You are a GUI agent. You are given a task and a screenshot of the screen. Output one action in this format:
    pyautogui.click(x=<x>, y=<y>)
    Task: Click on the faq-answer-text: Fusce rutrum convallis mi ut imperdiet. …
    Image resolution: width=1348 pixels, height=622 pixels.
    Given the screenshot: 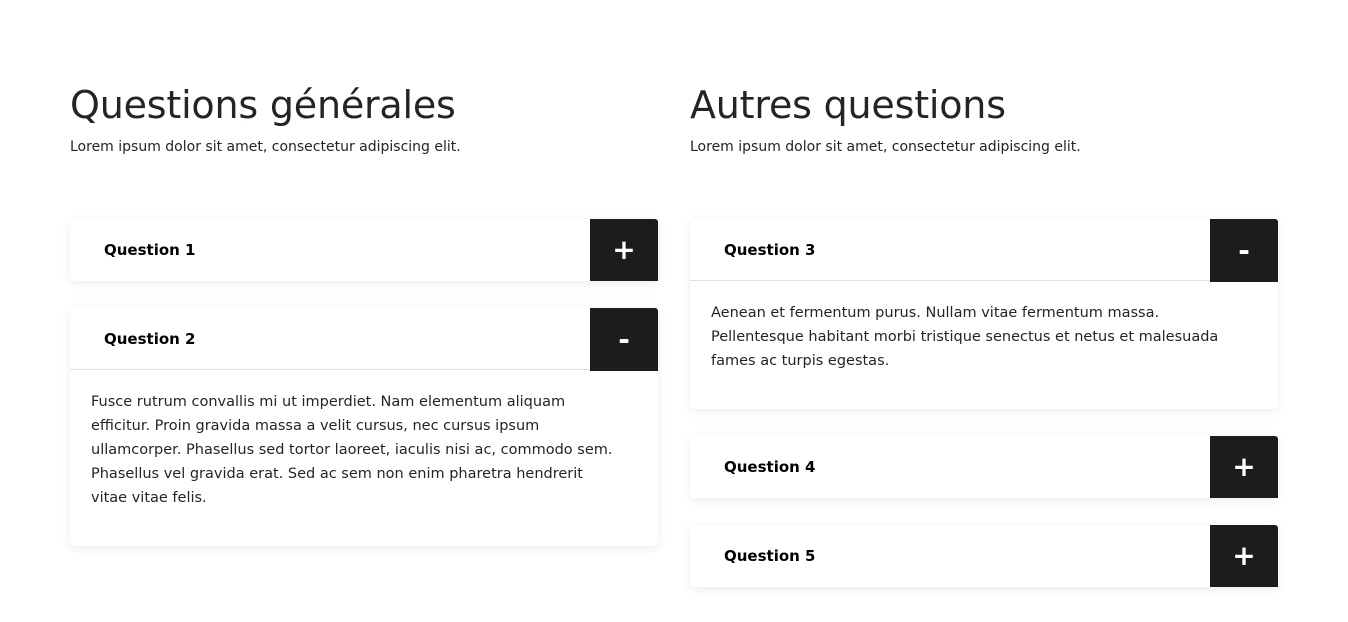 What is the action you would take?
    pyautogui.click(x=352, y=450)
    